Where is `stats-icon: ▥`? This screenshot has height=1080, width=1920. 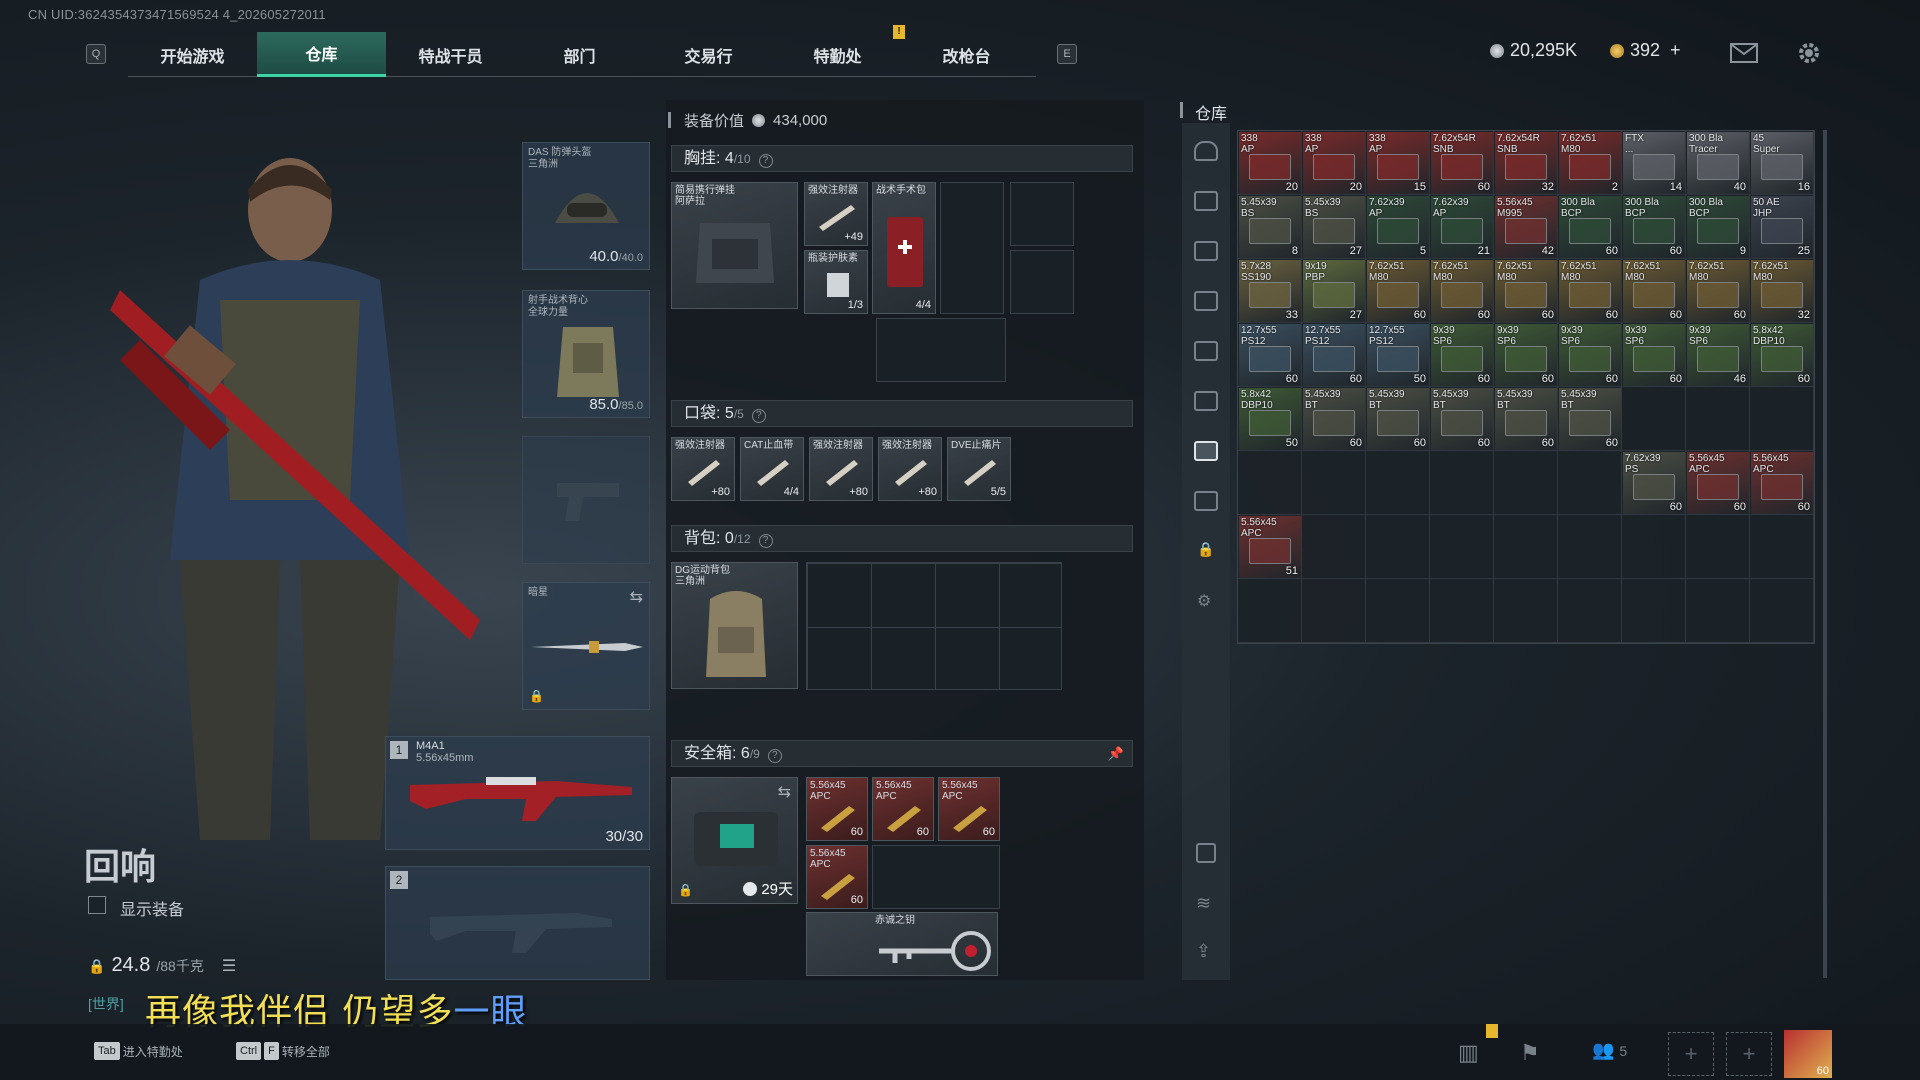
stats-icon: ▥ is located at coordinates (1468, 1053).